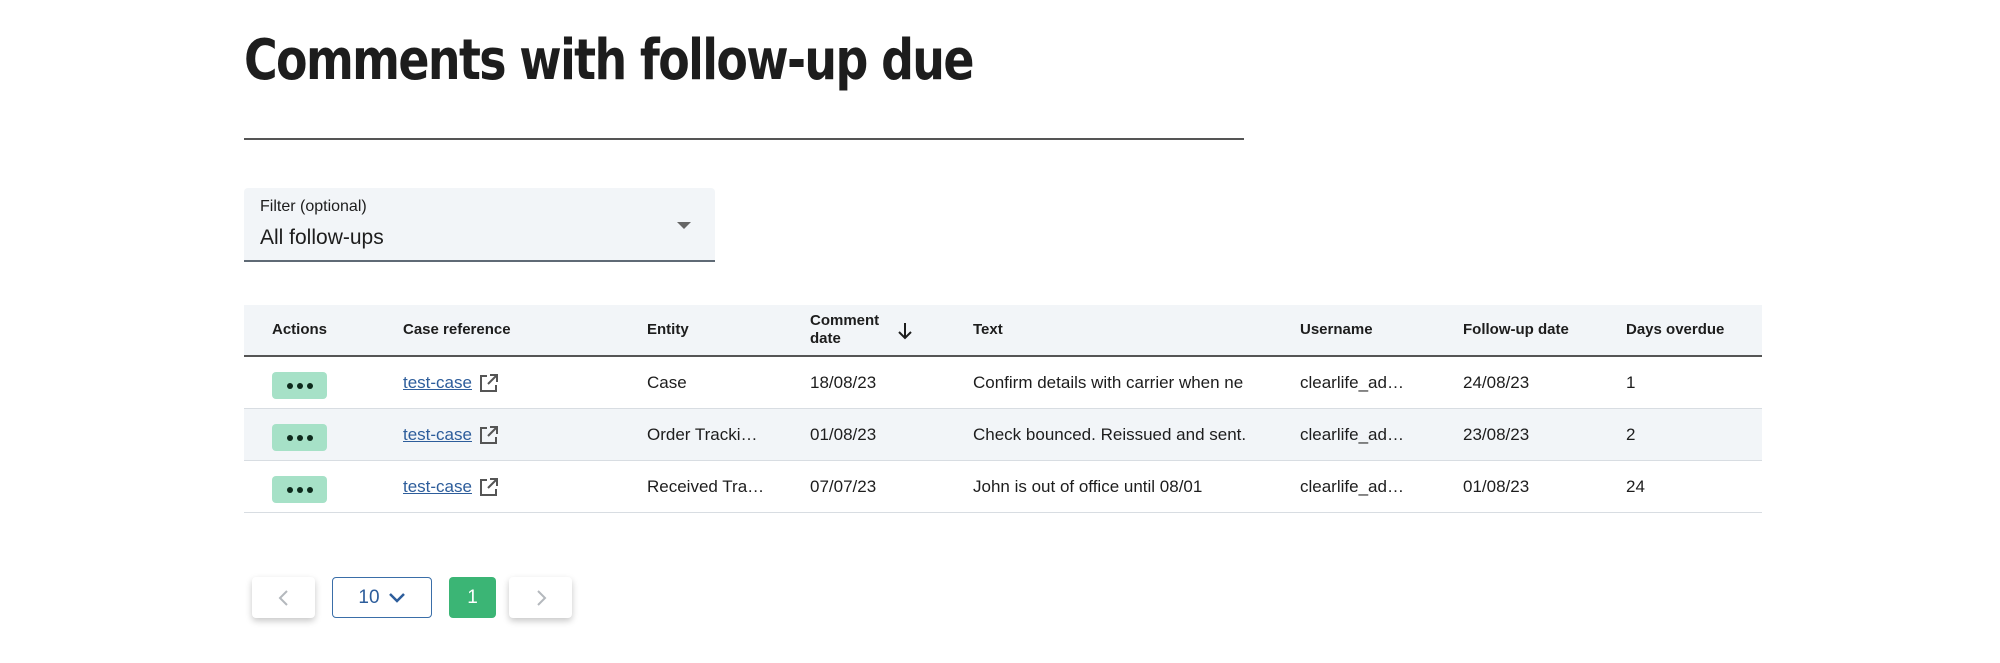  I want to click on column-header-comment-date-line2: date, so click(825, 338).